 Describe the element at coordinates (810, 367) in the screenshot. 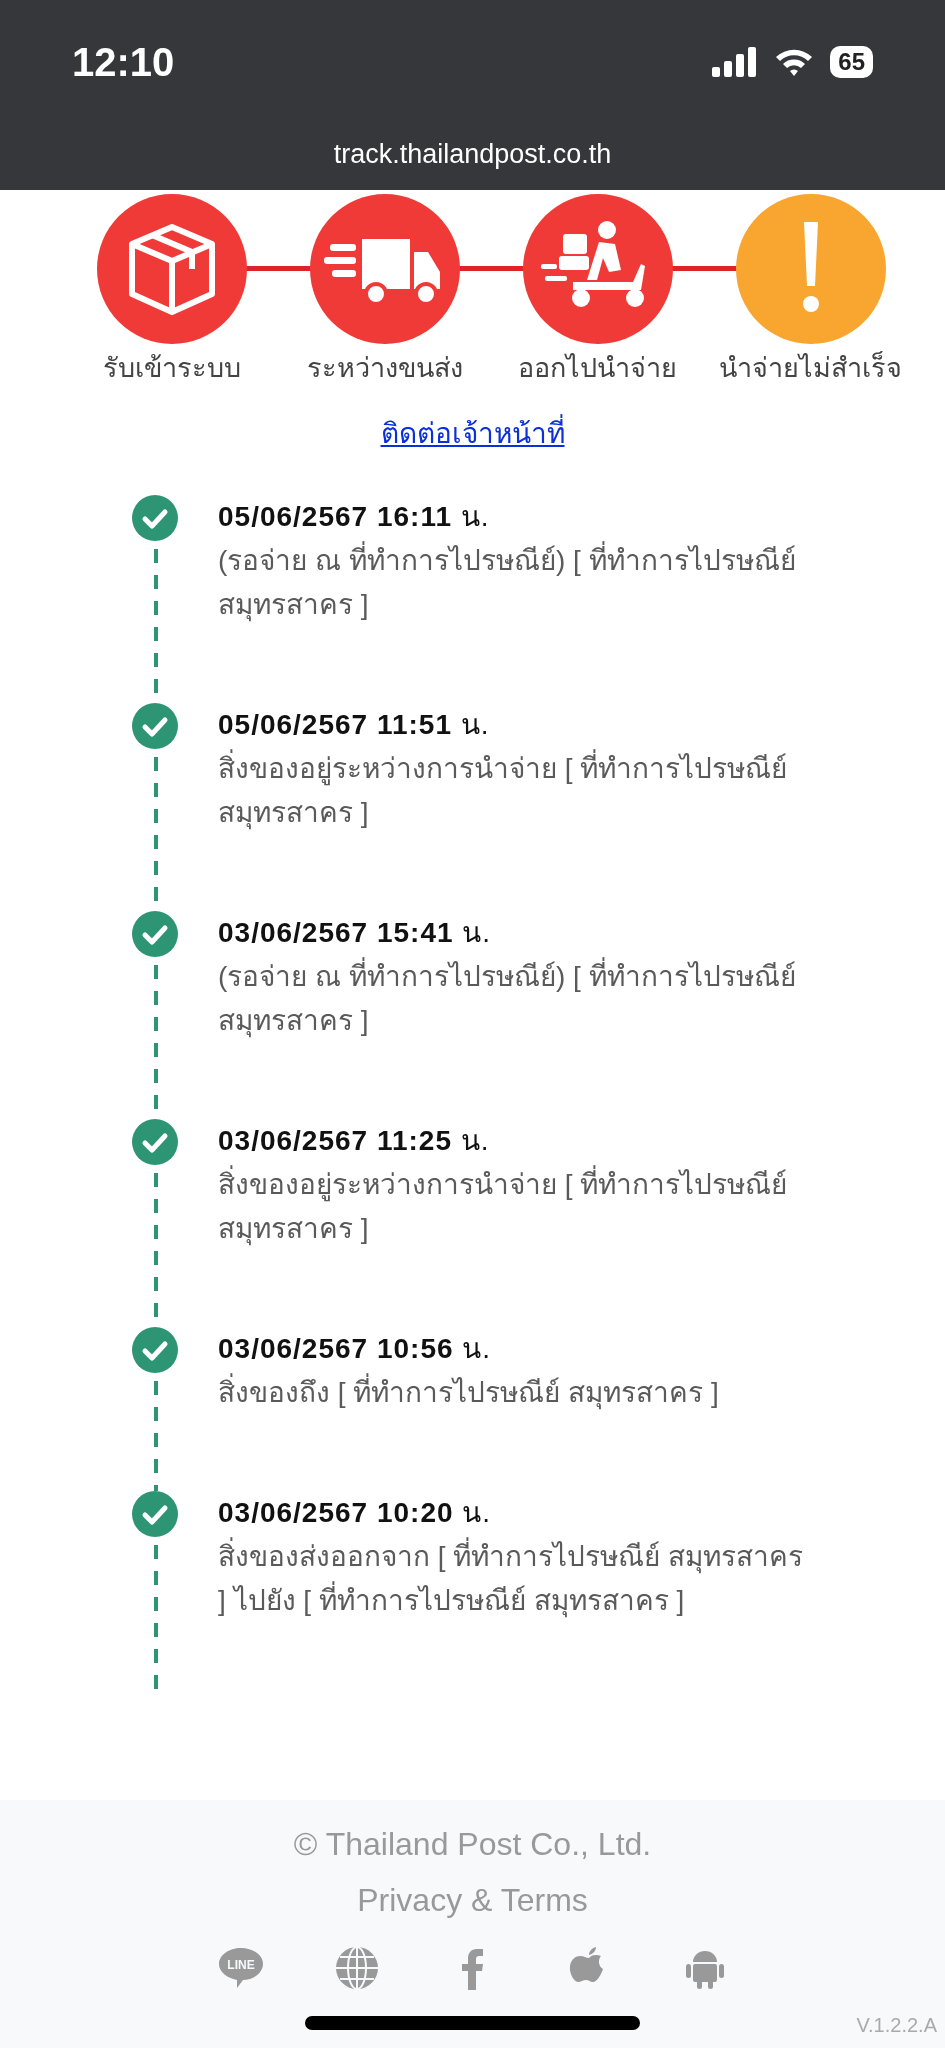

I see `step-label: นำจ่ายไม่สำเร็จ` at that location.